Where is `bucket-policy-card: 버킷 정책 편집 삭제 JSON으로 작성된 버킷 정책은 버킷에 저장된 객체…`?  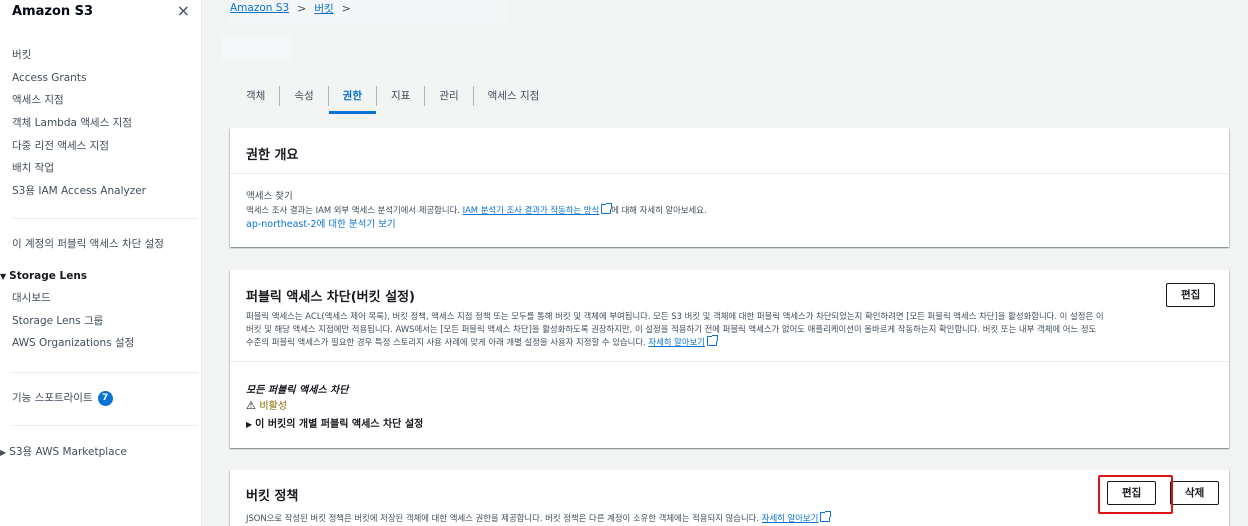
bucket-policy-card: 버킷 정책 편집 삭제 JSON으로 작성된 버킷 정책은 버킷에 저장된 객체… is located at coordinates (729, 498).